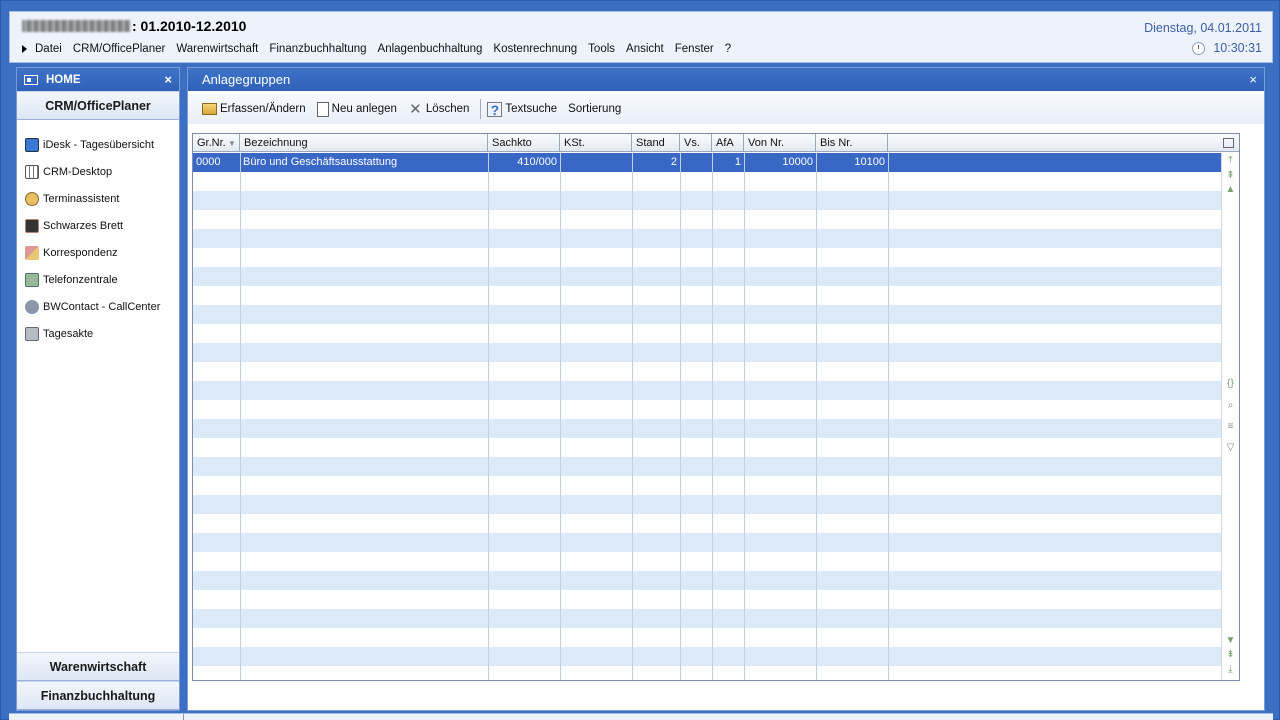  Describe the element at coordinates (1230, 160) in the screenshot. I see `first-record-icon: ⤒` at that location.